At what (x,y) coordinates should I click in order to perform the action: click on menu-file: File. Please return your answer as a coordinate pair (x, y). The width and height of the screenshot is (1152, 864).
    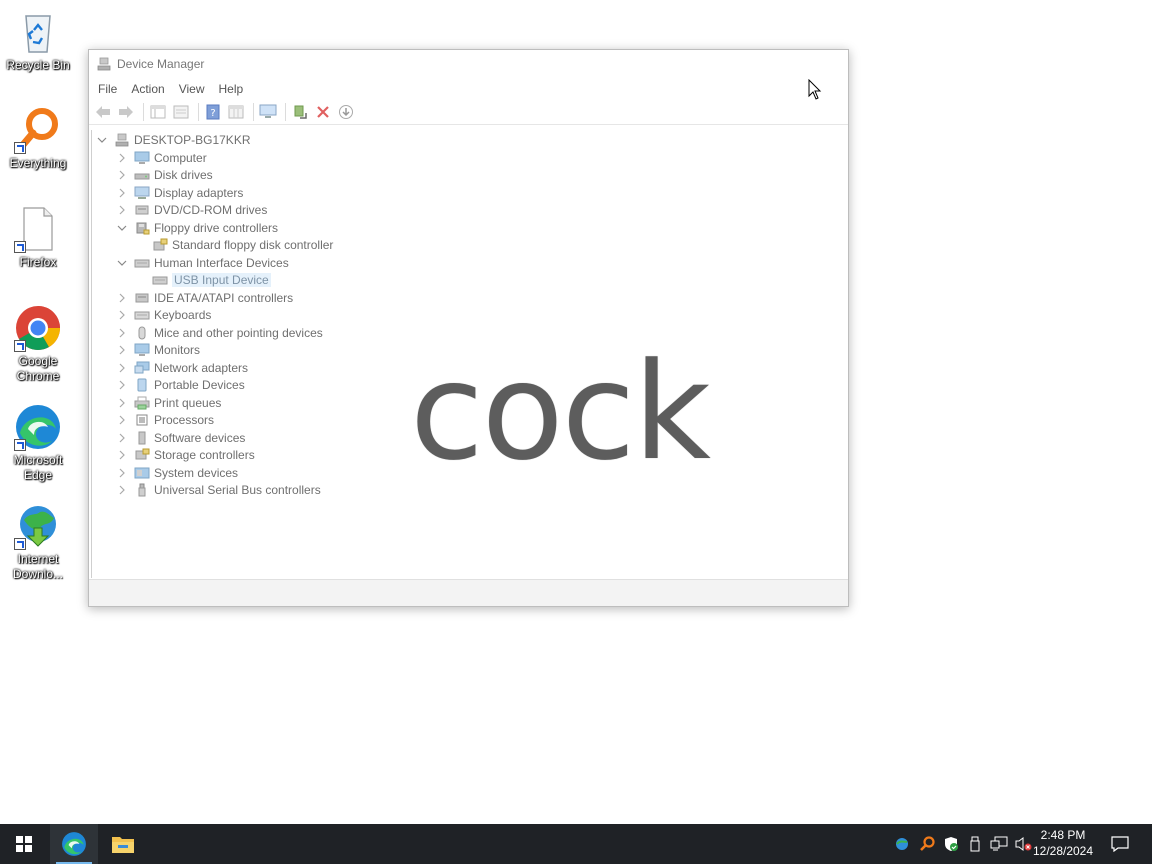
    Looking at the image, I should click on (107, 89).